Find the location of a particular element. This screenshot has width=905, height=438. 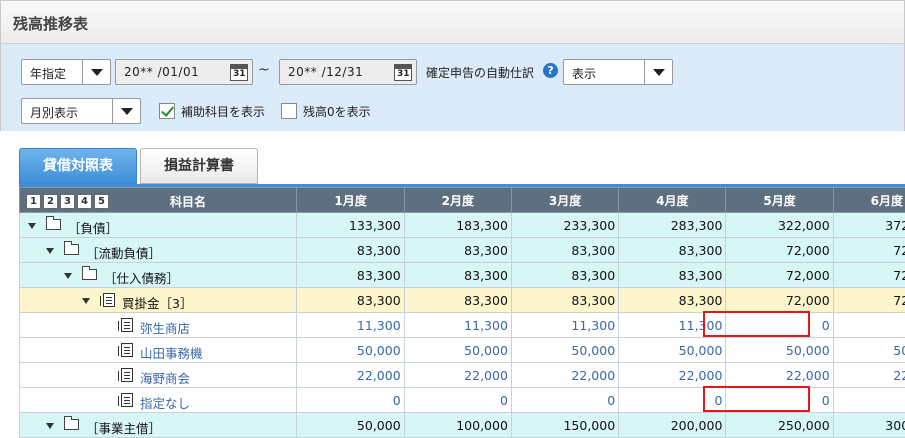

level-button-5: 5 is located at coordinates (101, 201).